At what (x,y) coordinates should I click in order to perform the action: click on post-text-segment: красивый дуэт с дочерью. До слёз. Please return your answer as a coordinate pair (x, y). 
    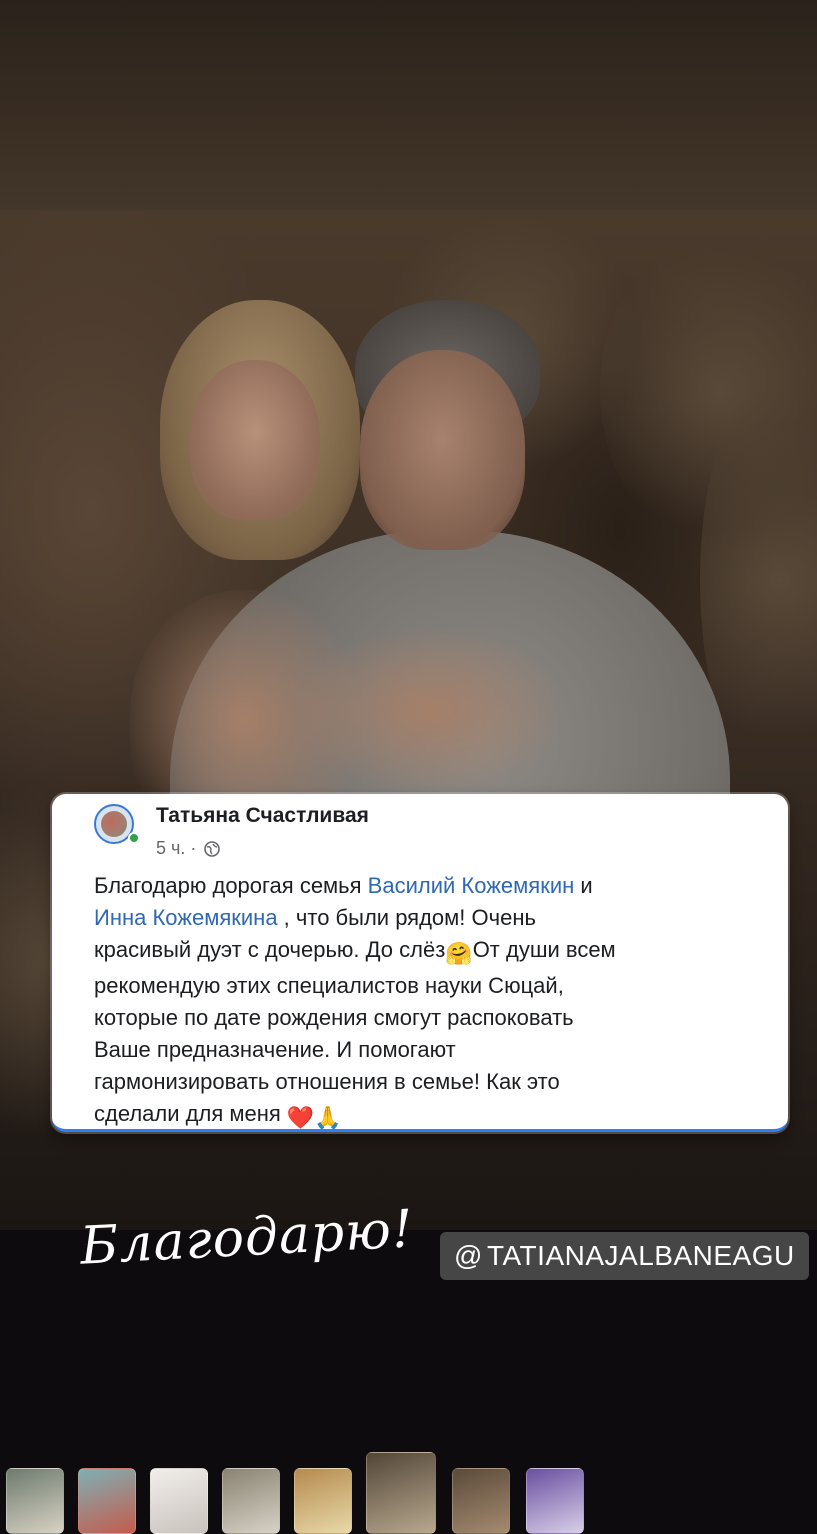
    Looking at the image, I should click on (270, 949).